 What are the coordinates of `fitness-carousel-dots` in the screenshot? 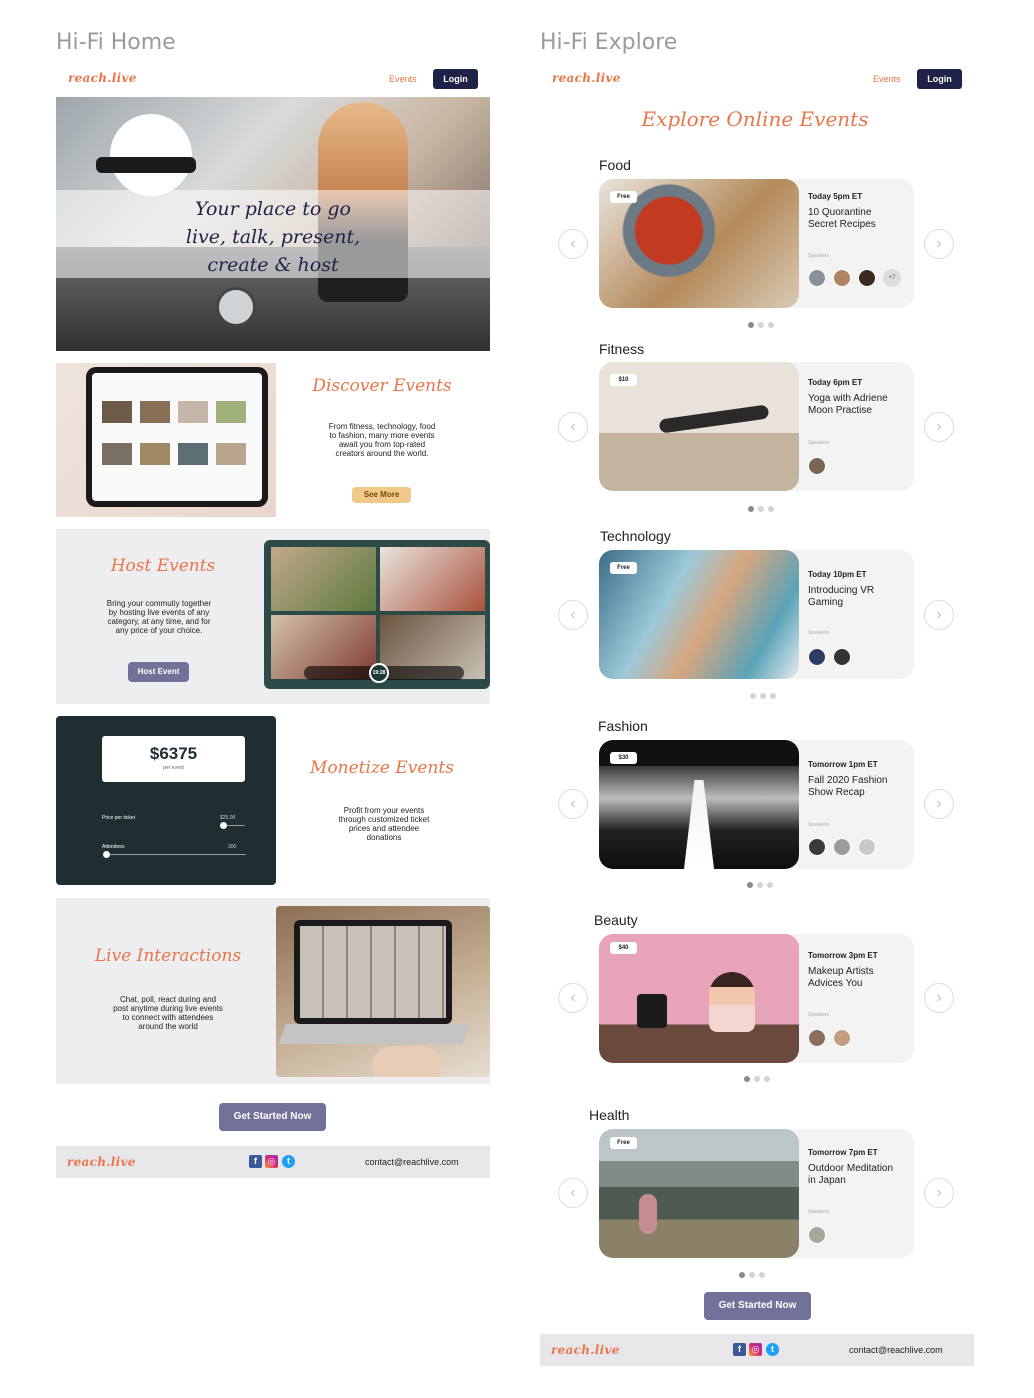 It's located at (761, 509).